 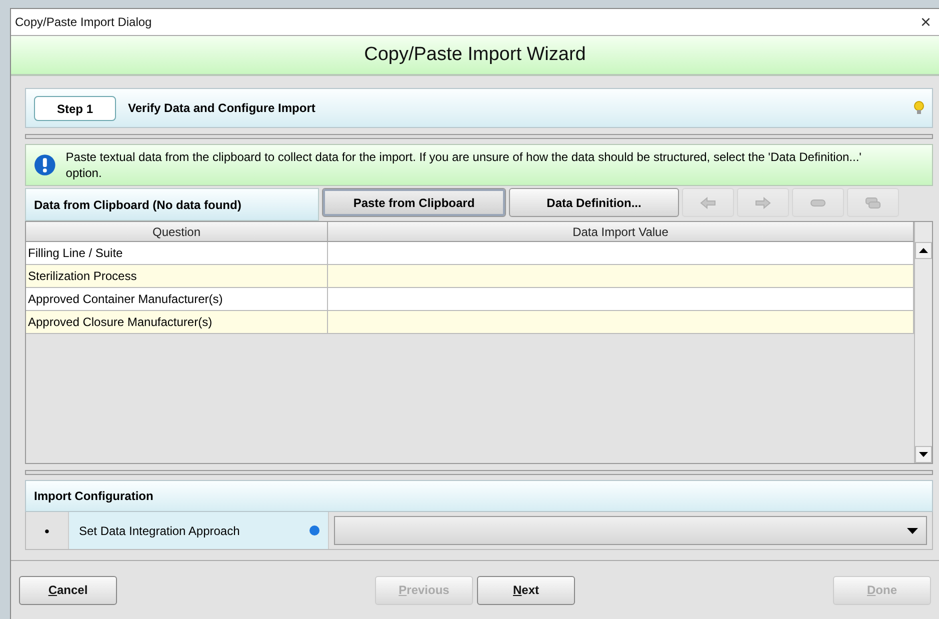 What do you see at coordinates (919, 108) in the screenshot?
I see `lightbulb-icon` at bounding box center [919, 108].